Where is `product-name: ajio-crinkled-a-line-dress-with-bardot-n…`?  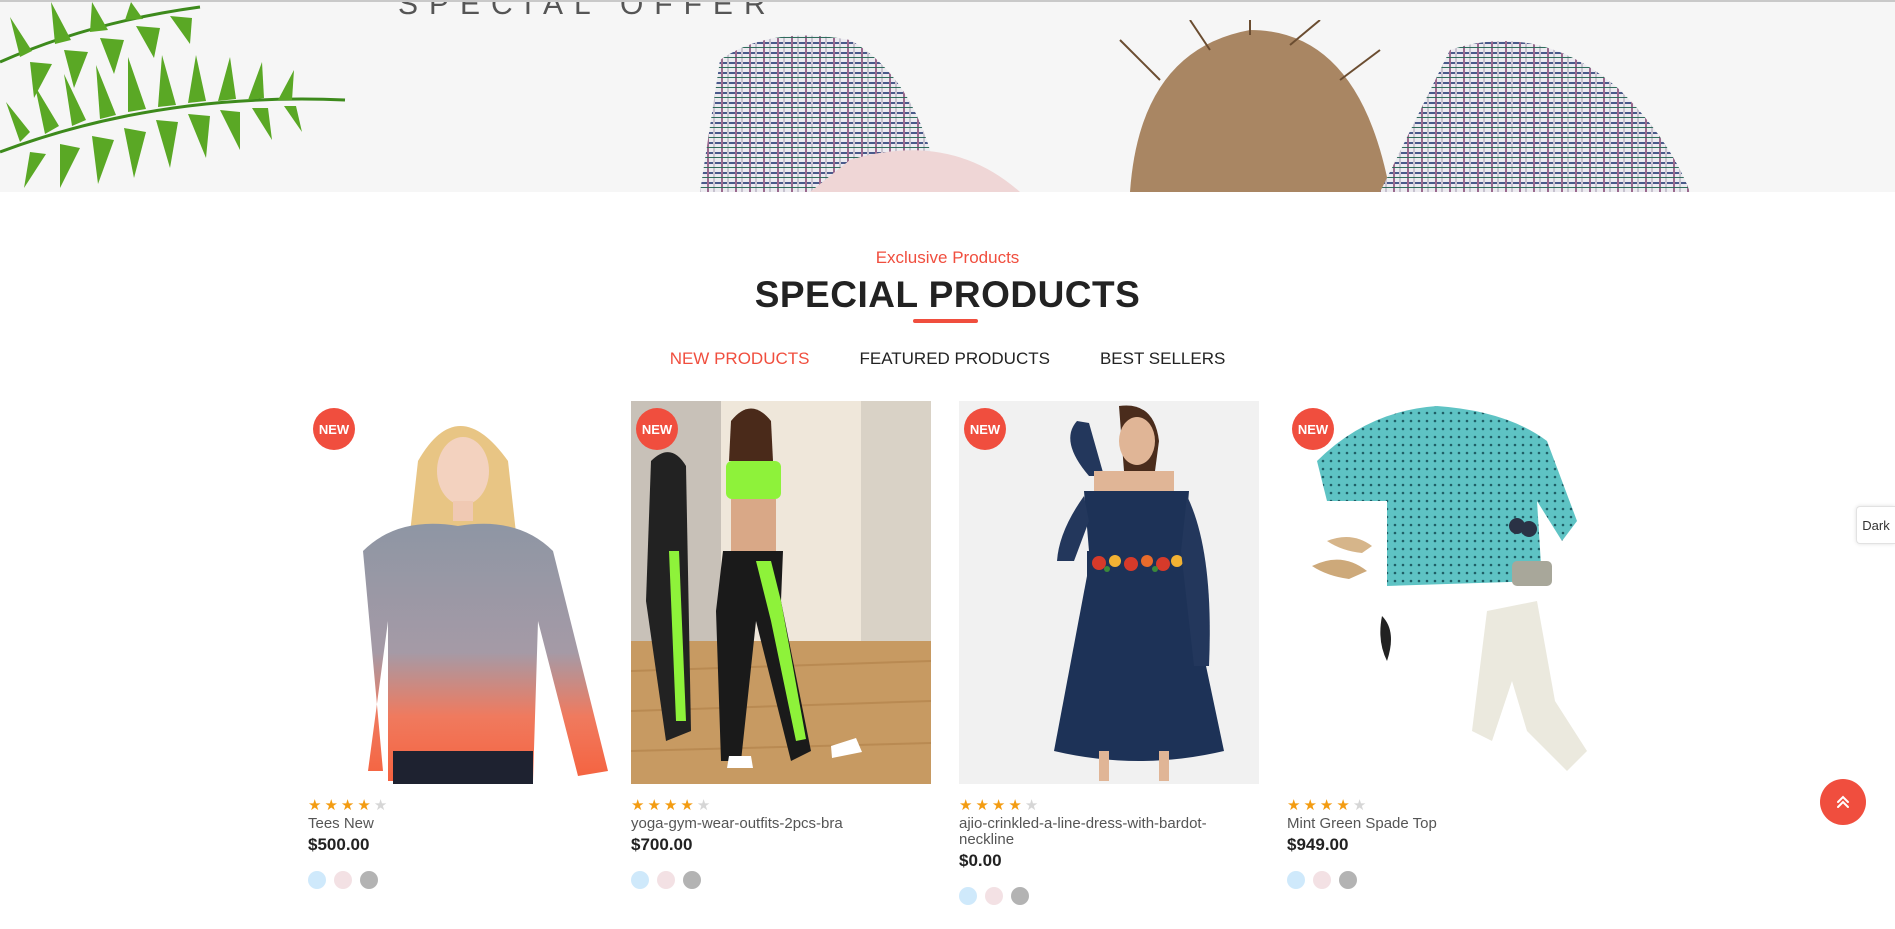 product-name: ajio-crinkled-a-line-dress-with-bardot-n… is located at coordinates (1094, 832).